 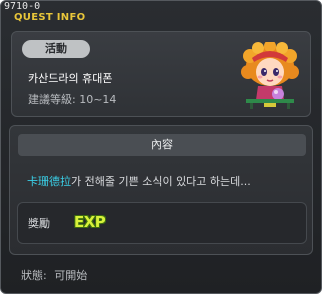 What do you see at coordinates (56, 49) in the screenshot?
I see `quest-type-badge: 活動` at bounding box center [56, 49].